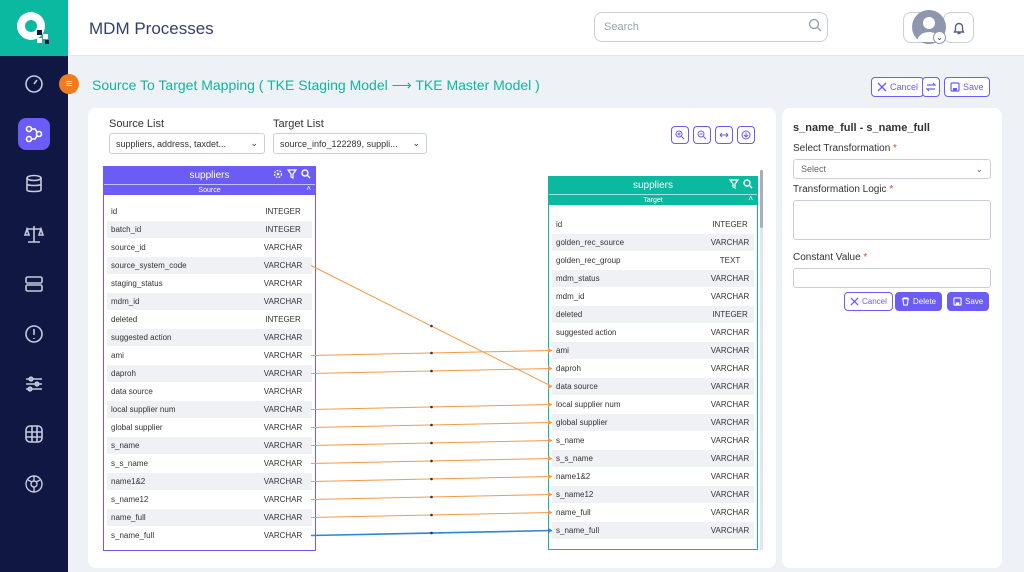  Describe the element at coordinates (653, 494) in the screenshot. I see `target-row: s_name12 VARCHAR` at that location.